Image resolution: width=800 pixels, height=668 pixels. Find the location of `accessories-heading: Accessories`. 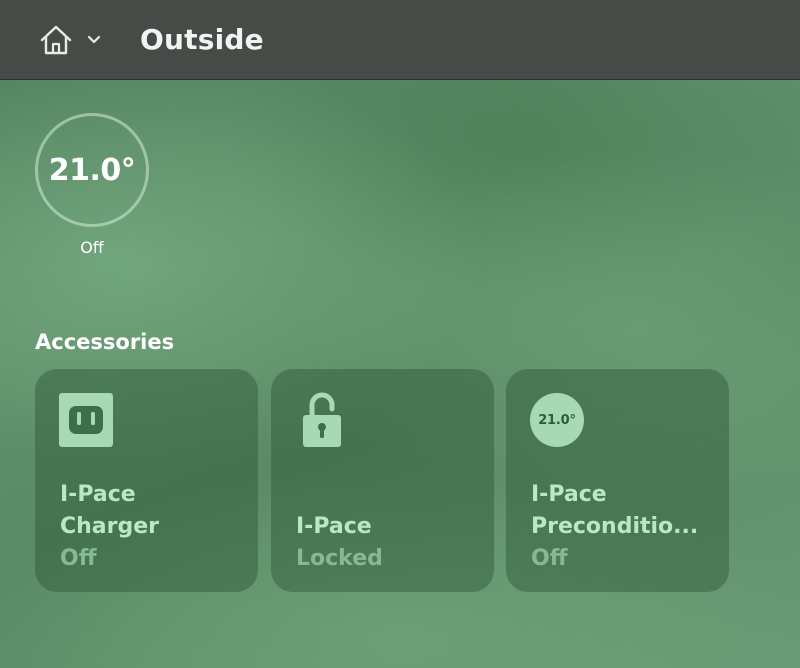

accessories-heading: Accessories is located at coordinates (105, 342).